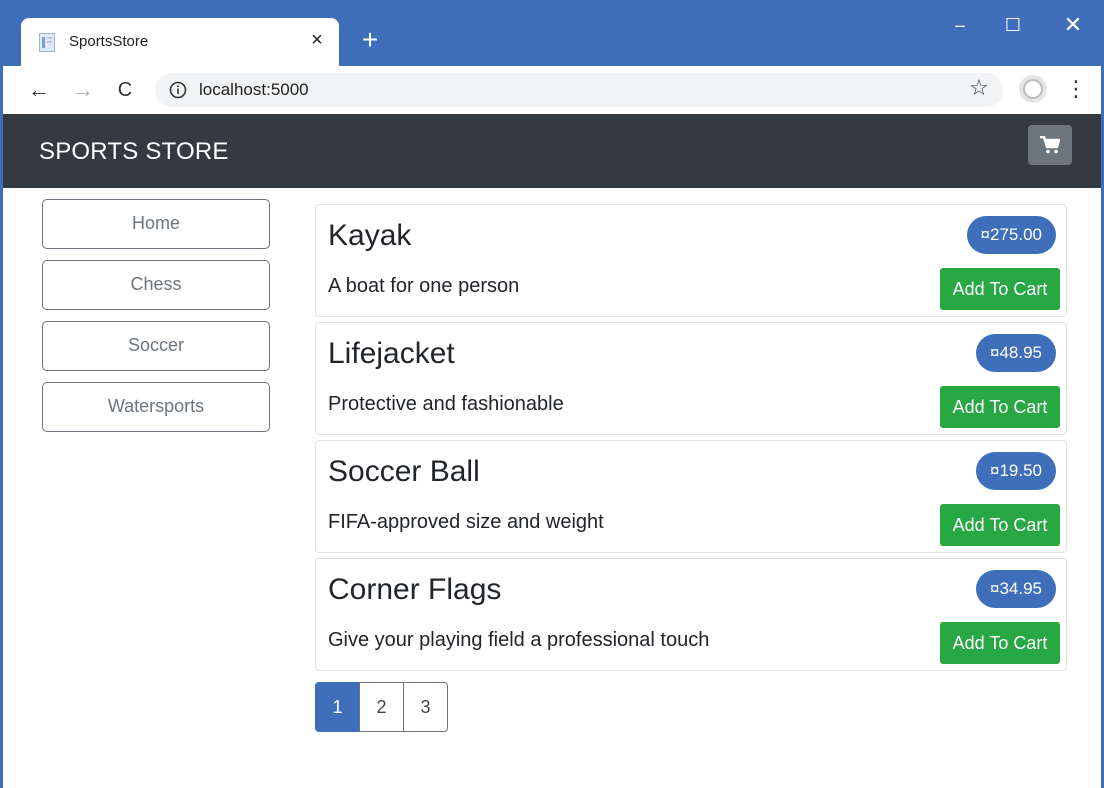 The width and height of the screenshot is (1104, 788). What do you see at coordinates (425, 707) in the screenshot?
I see `page-button-3: 3` at bounding box center [425, 707].